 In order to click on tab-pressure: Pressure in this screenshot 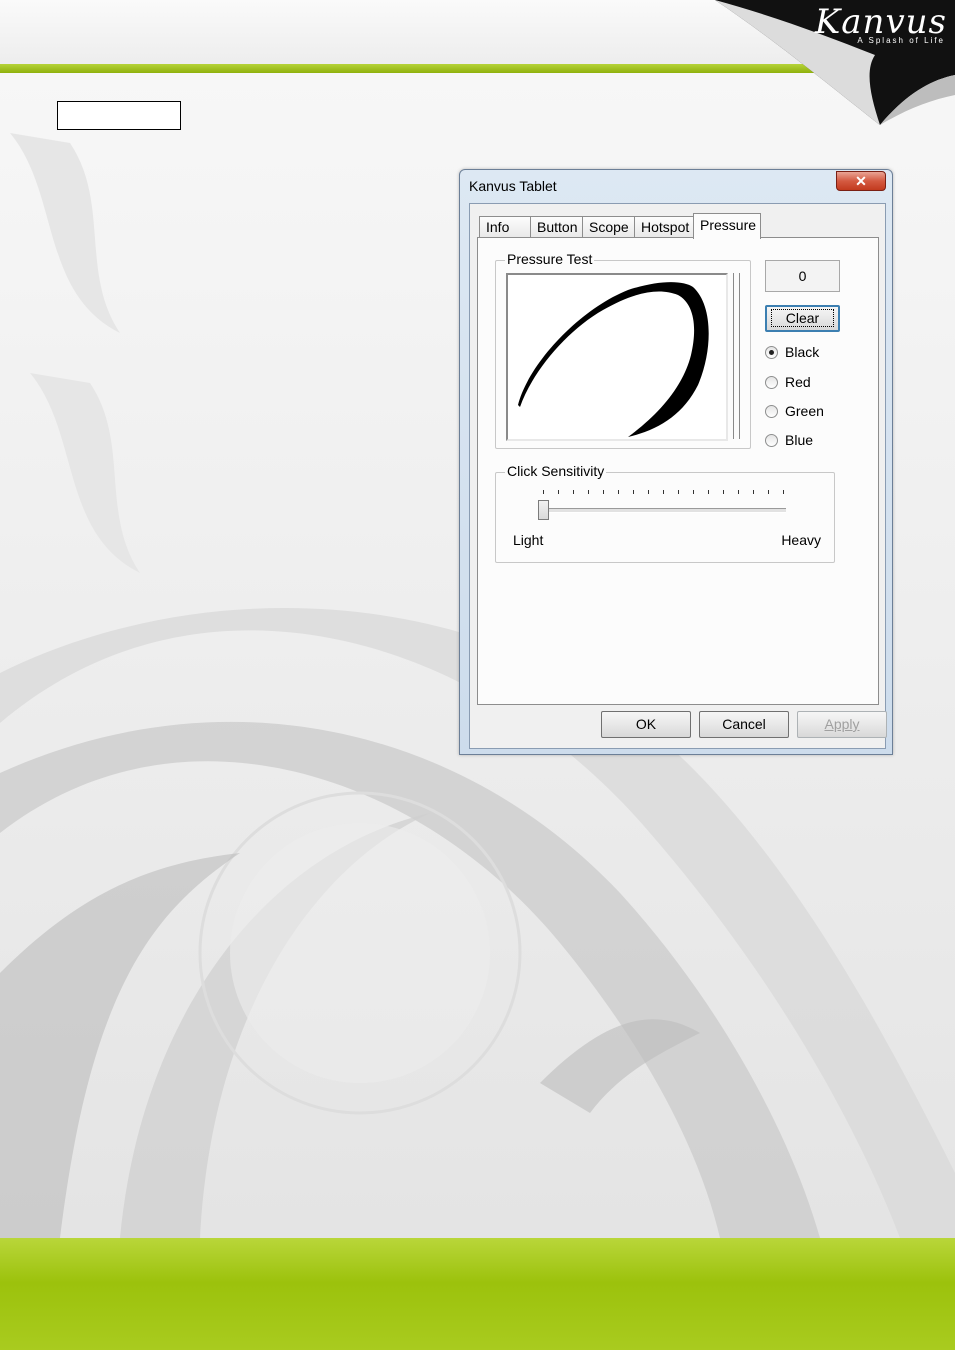, I will do `click(727, 226)`.